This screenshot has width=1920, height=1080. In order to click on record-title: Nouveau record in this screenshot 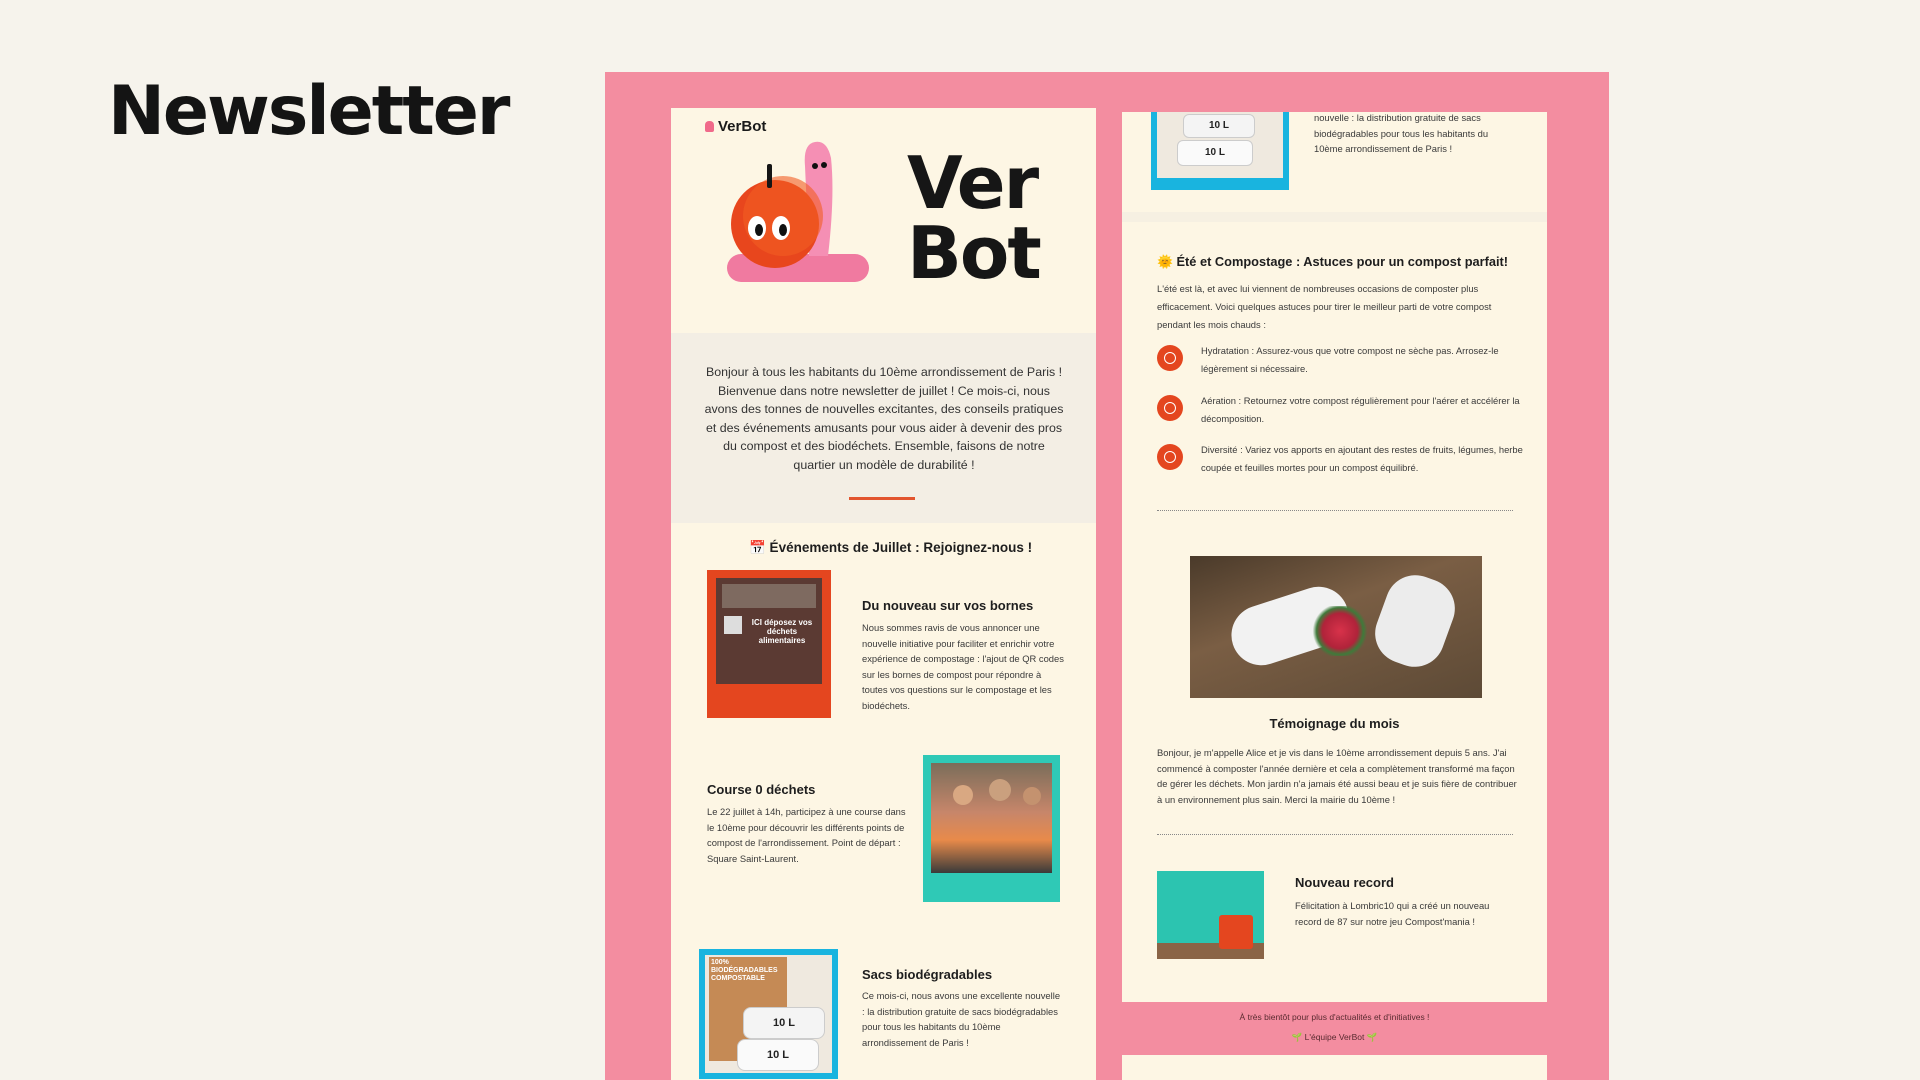, I will do `click(1344, 882)`.